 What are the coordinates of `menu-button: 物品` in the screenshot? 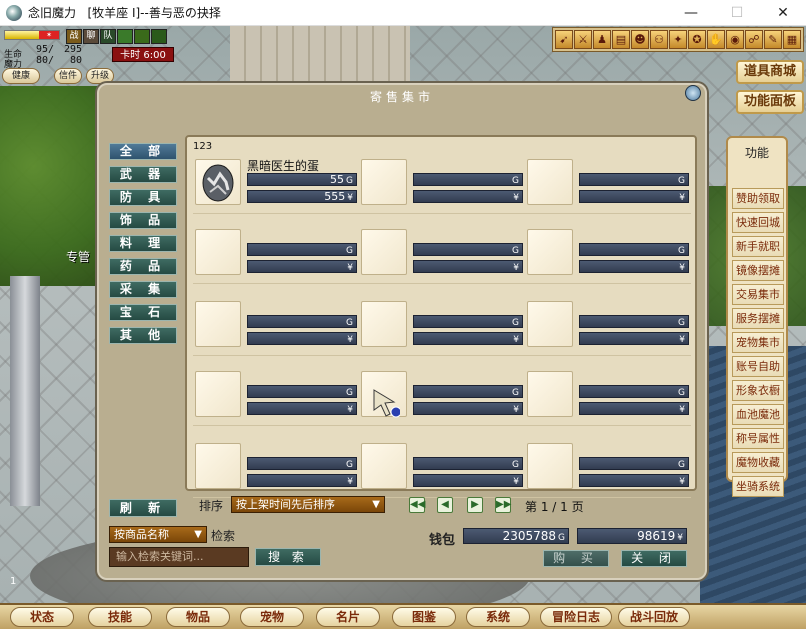 It's located at (198, 617).